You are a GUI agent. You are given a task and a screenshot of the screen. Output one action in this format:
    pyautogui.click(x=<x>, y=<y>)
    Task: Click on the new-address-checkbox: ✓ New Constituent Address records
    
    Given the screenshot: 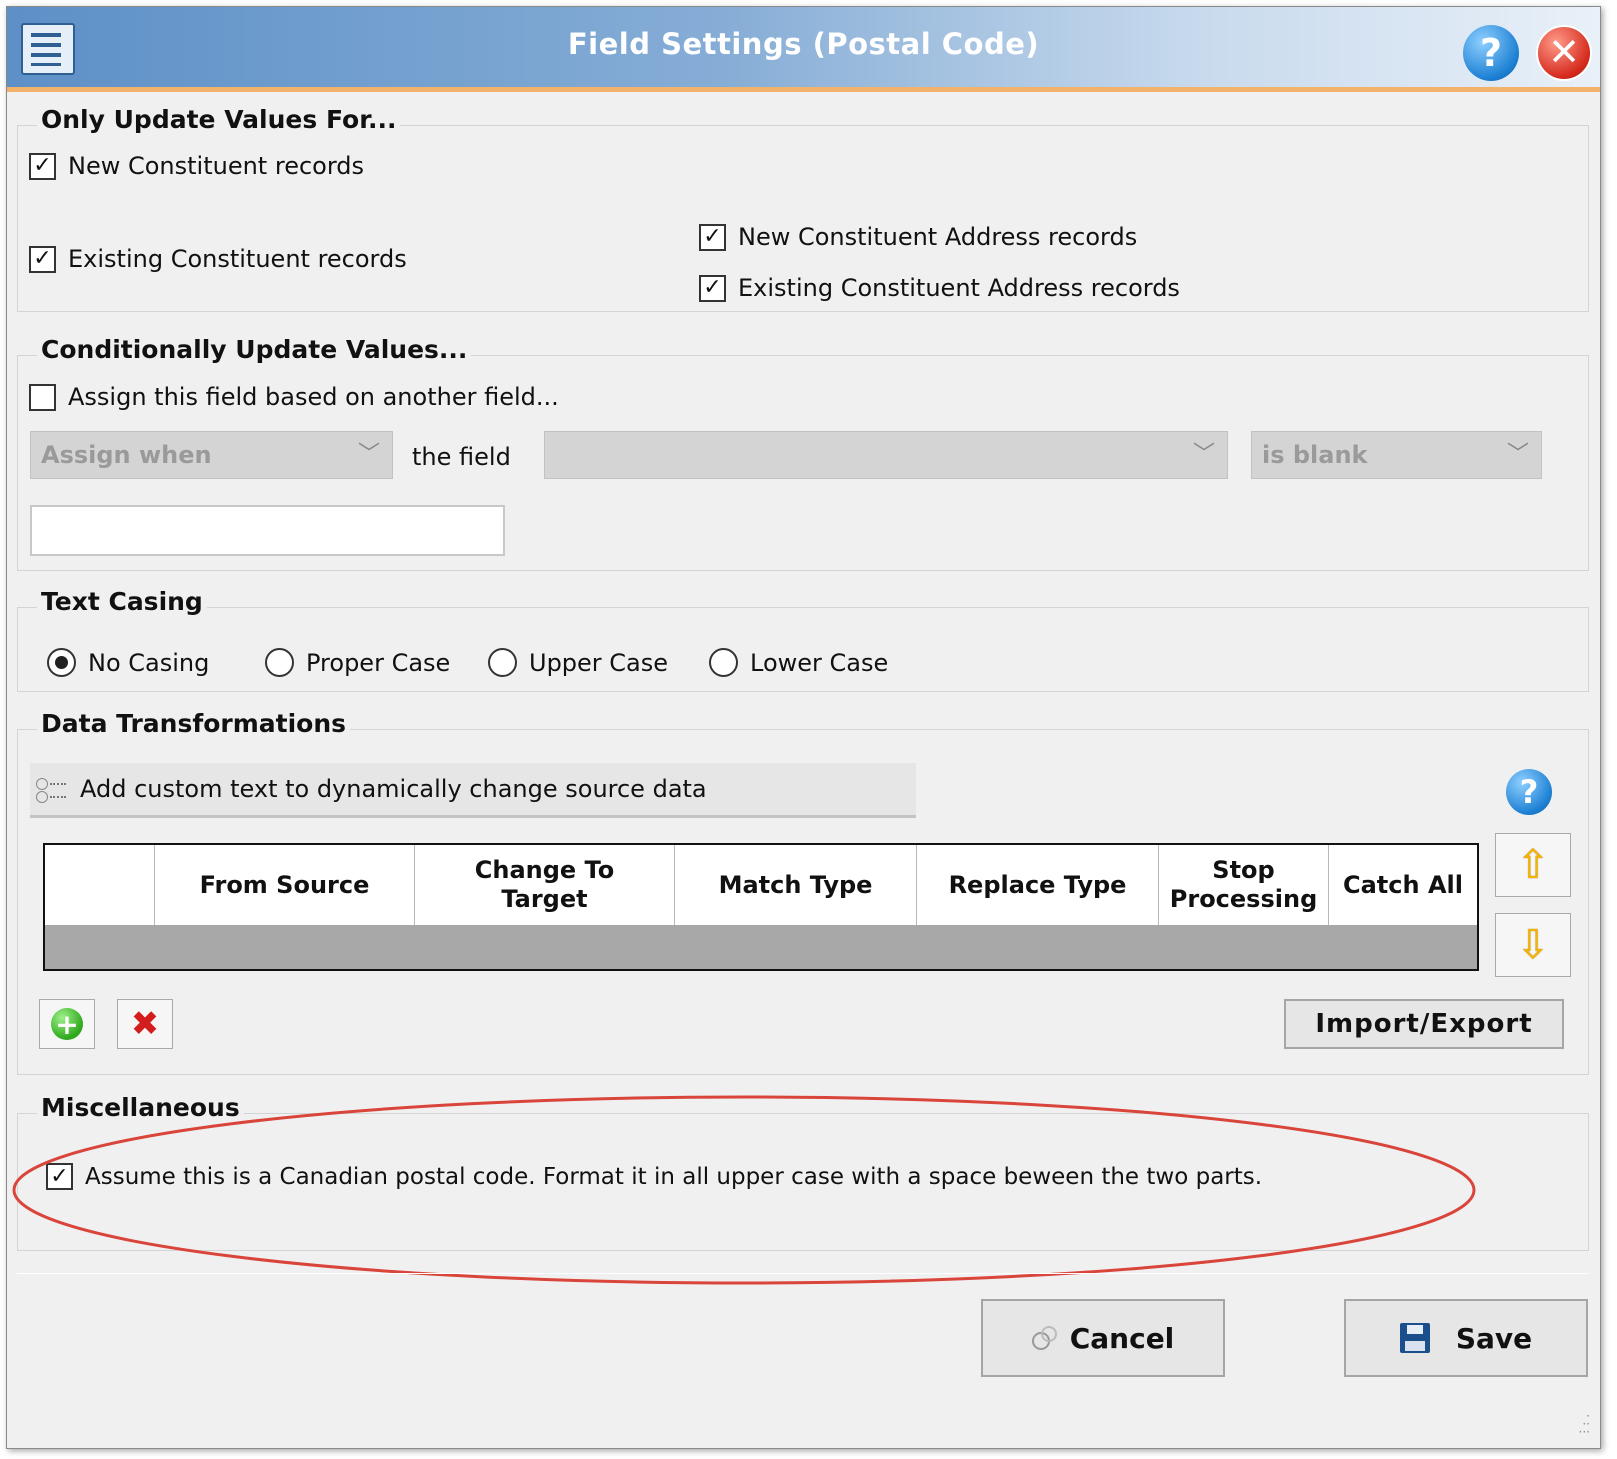 What is the action you would take?
    pyautogui.click(x=918, y=237)
    